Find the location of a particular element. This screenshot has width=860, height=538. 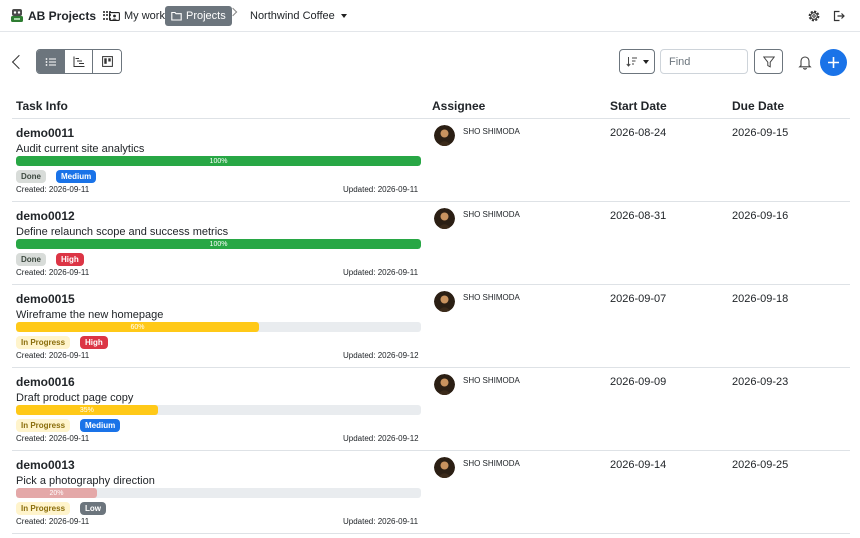

priority-badge: Low is located at coordinates (93, 508).